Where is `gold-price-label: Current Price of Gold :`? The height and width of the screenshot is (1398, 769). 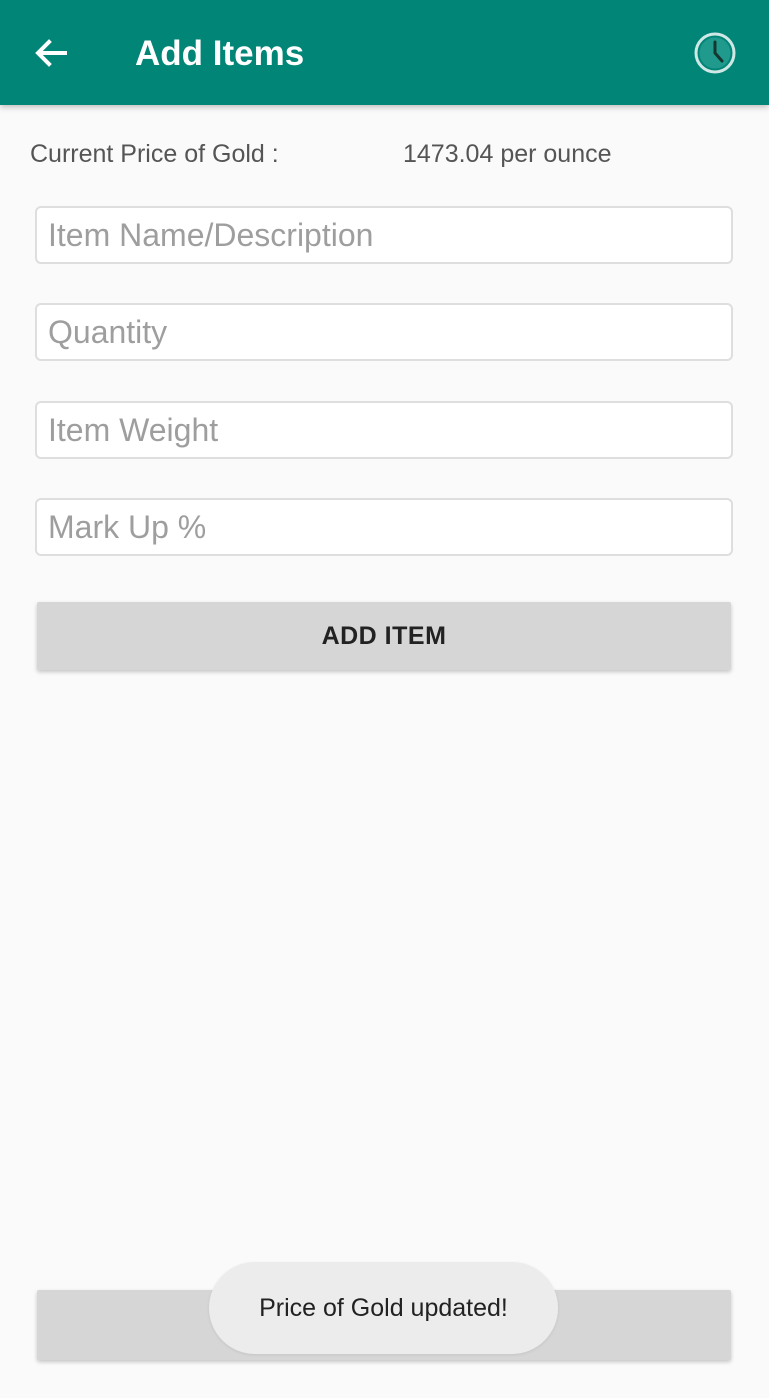 gold-price-label: Current Price of Gold : is located at coordinates (154, 154).